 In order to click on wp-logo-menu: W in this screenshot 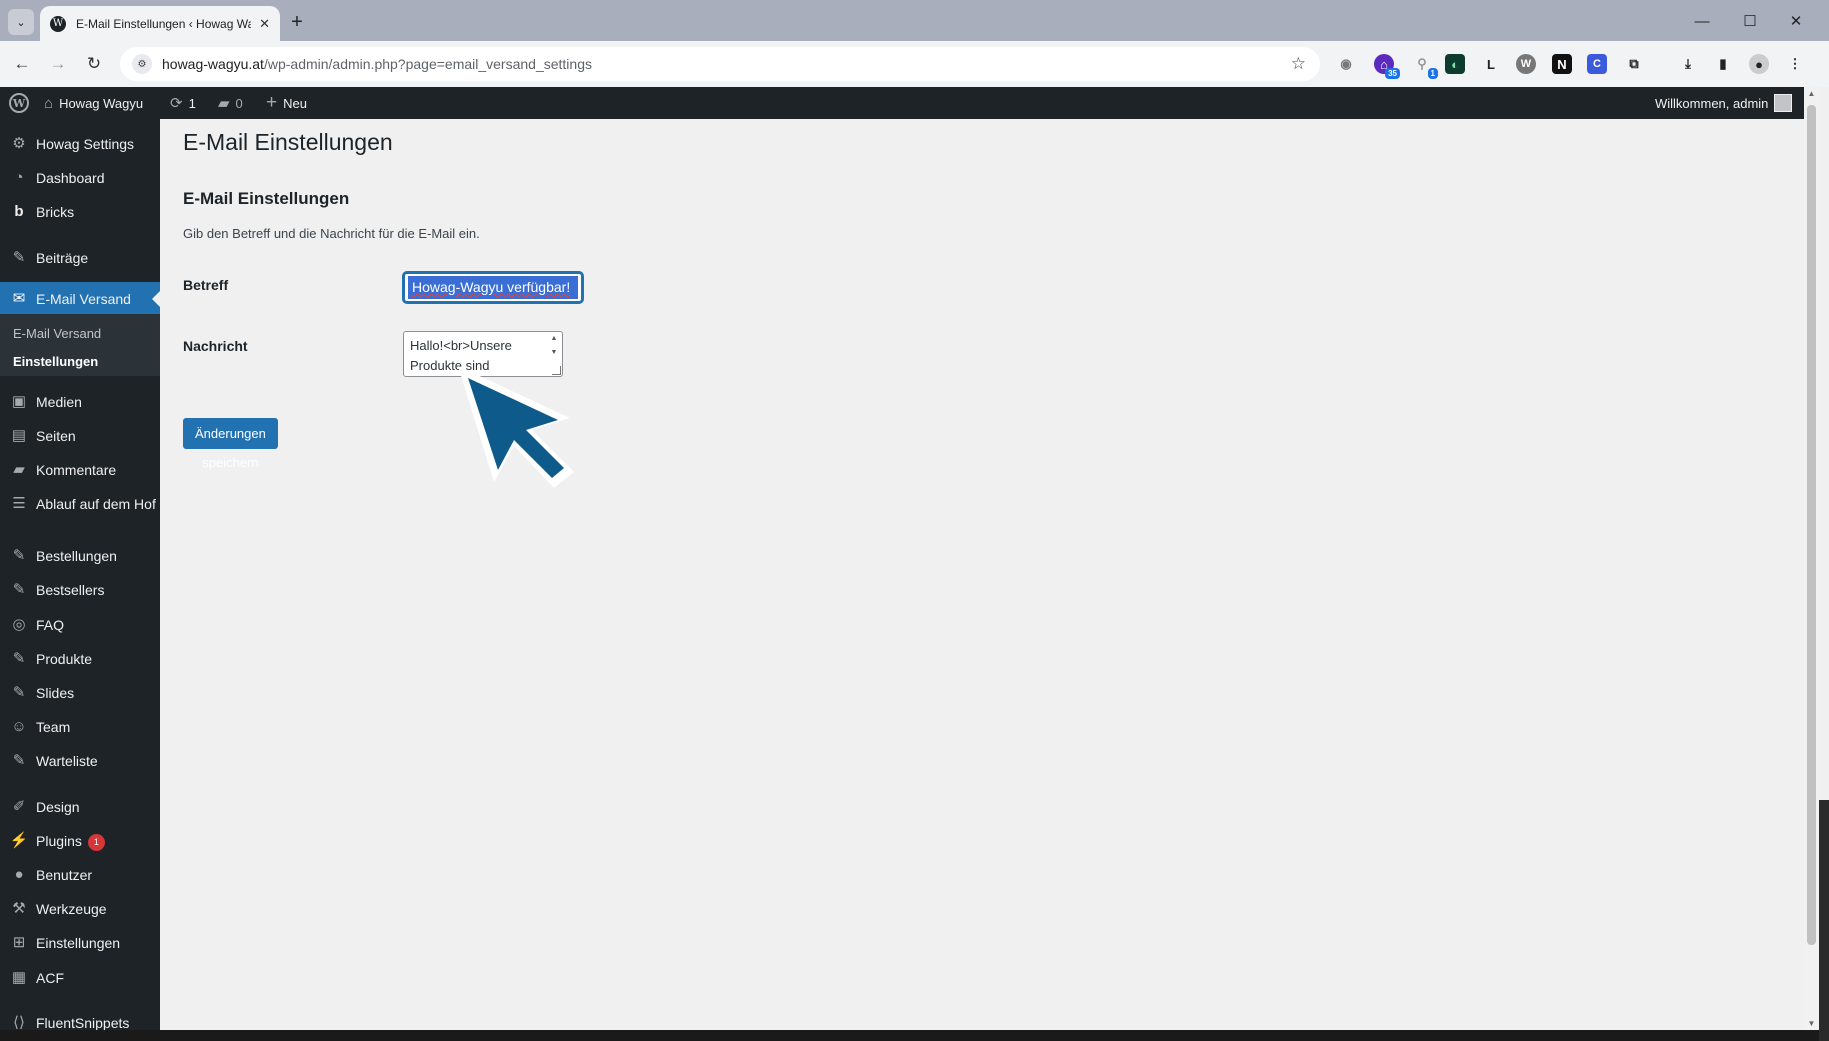, I will do `click(19, 103)`.